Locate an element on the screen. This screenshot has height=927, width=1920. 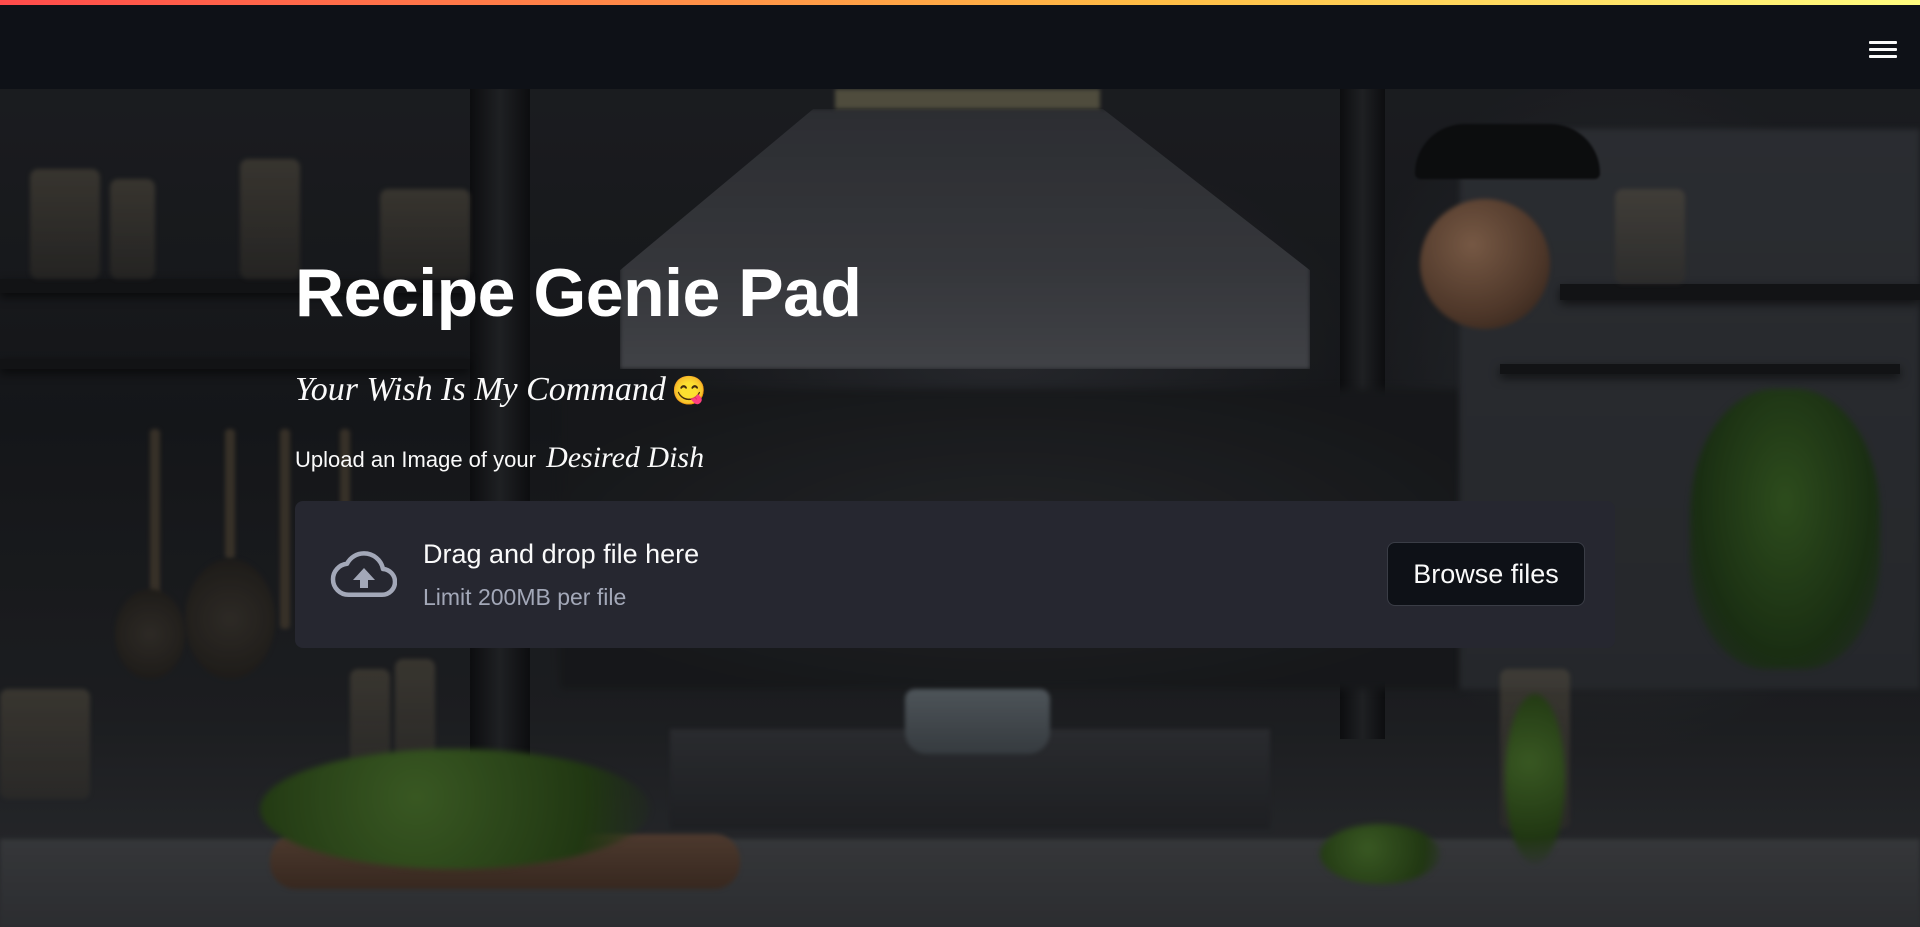
page-title: Recipe Genie Pad is located at coordinates (578, 293).